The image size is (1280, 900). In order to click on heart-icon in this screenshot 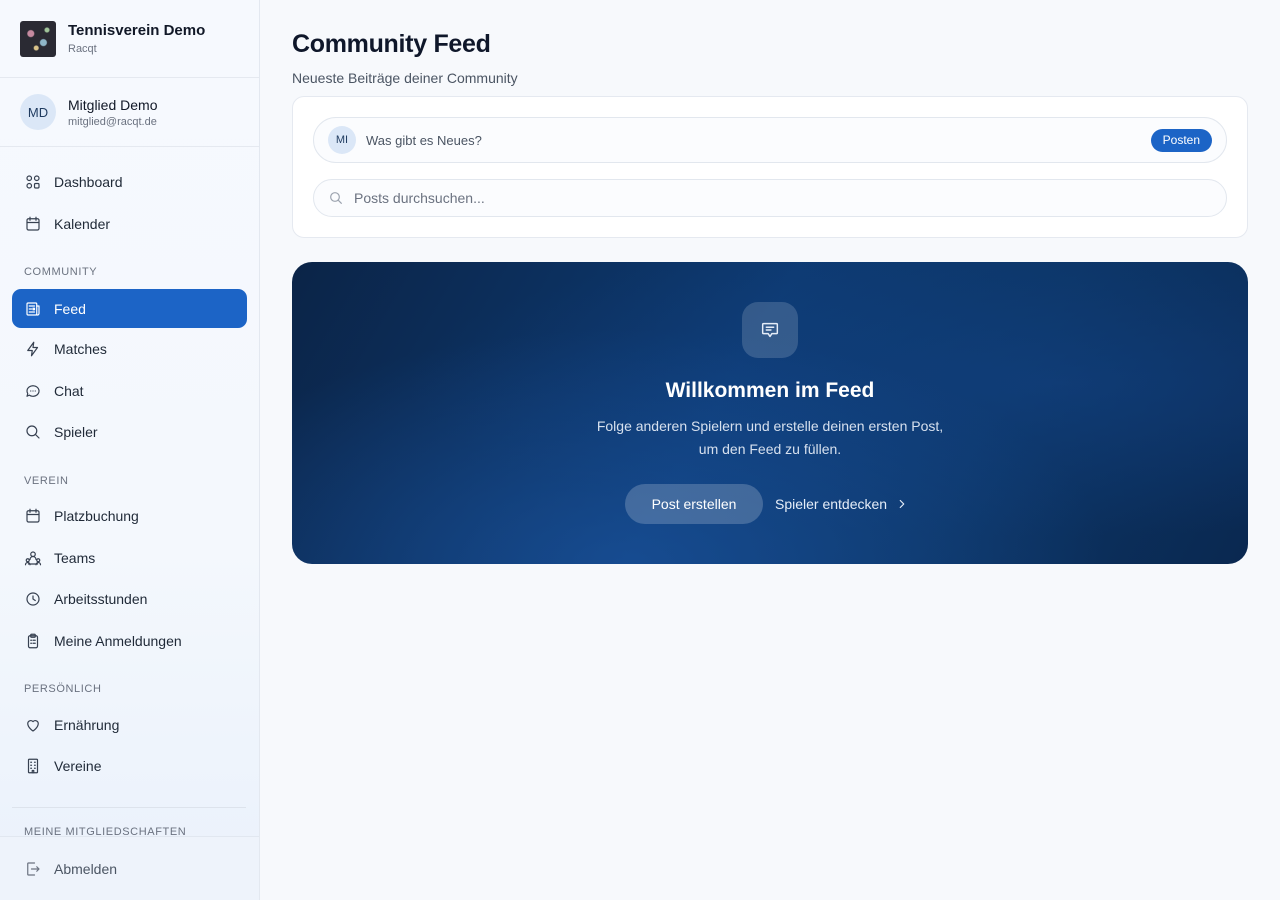, I will do `click(33, 726)`.